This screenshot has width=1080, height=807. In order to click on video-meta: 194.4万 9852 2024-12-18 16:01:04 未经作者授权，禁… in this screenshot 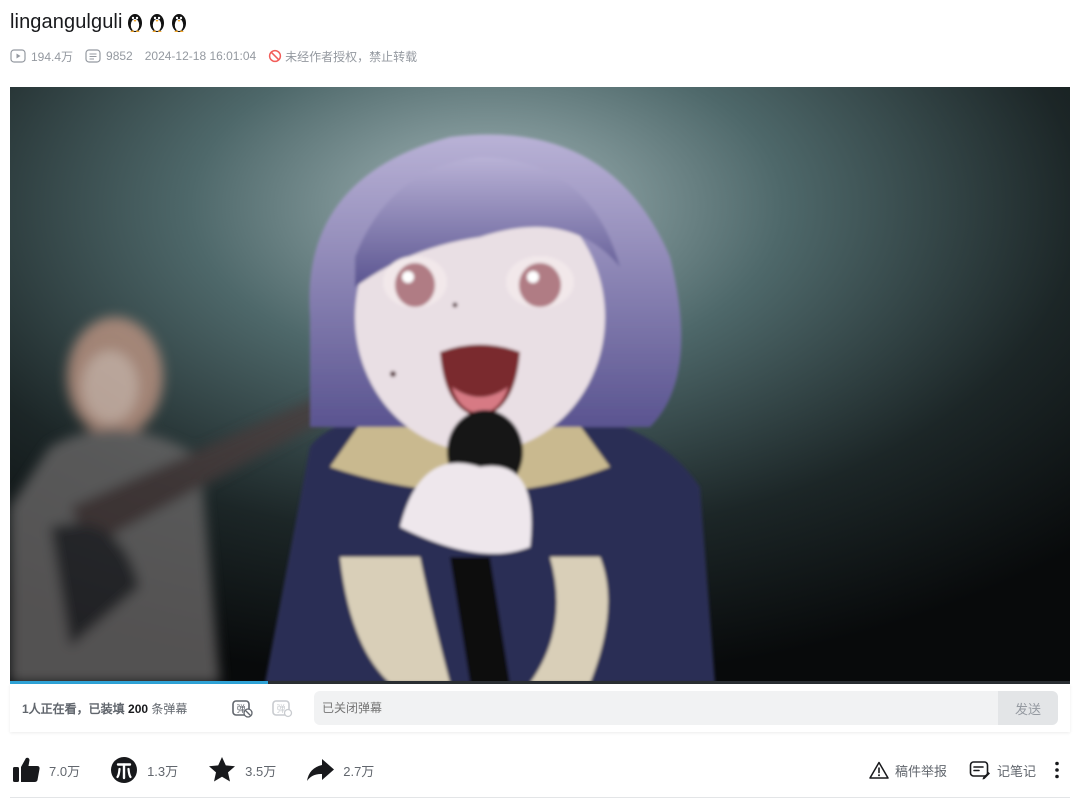, I will do `click(213, 56)`.